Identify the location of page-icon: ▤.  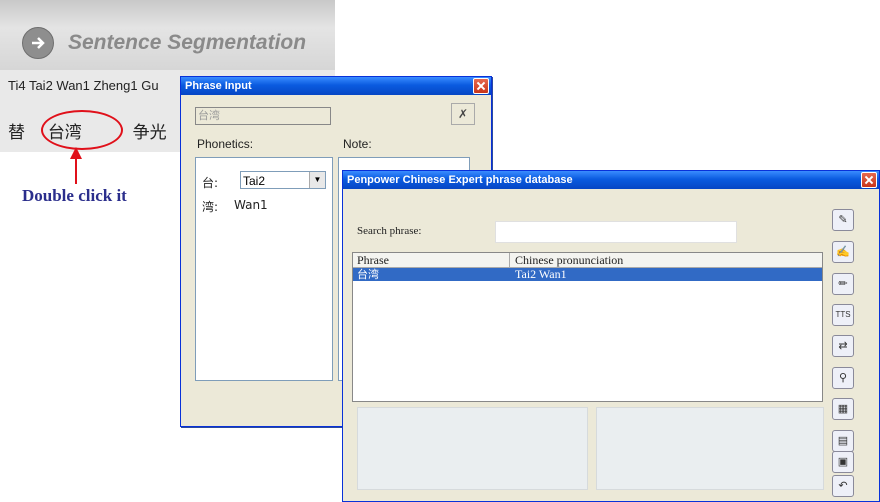
(843, 441).